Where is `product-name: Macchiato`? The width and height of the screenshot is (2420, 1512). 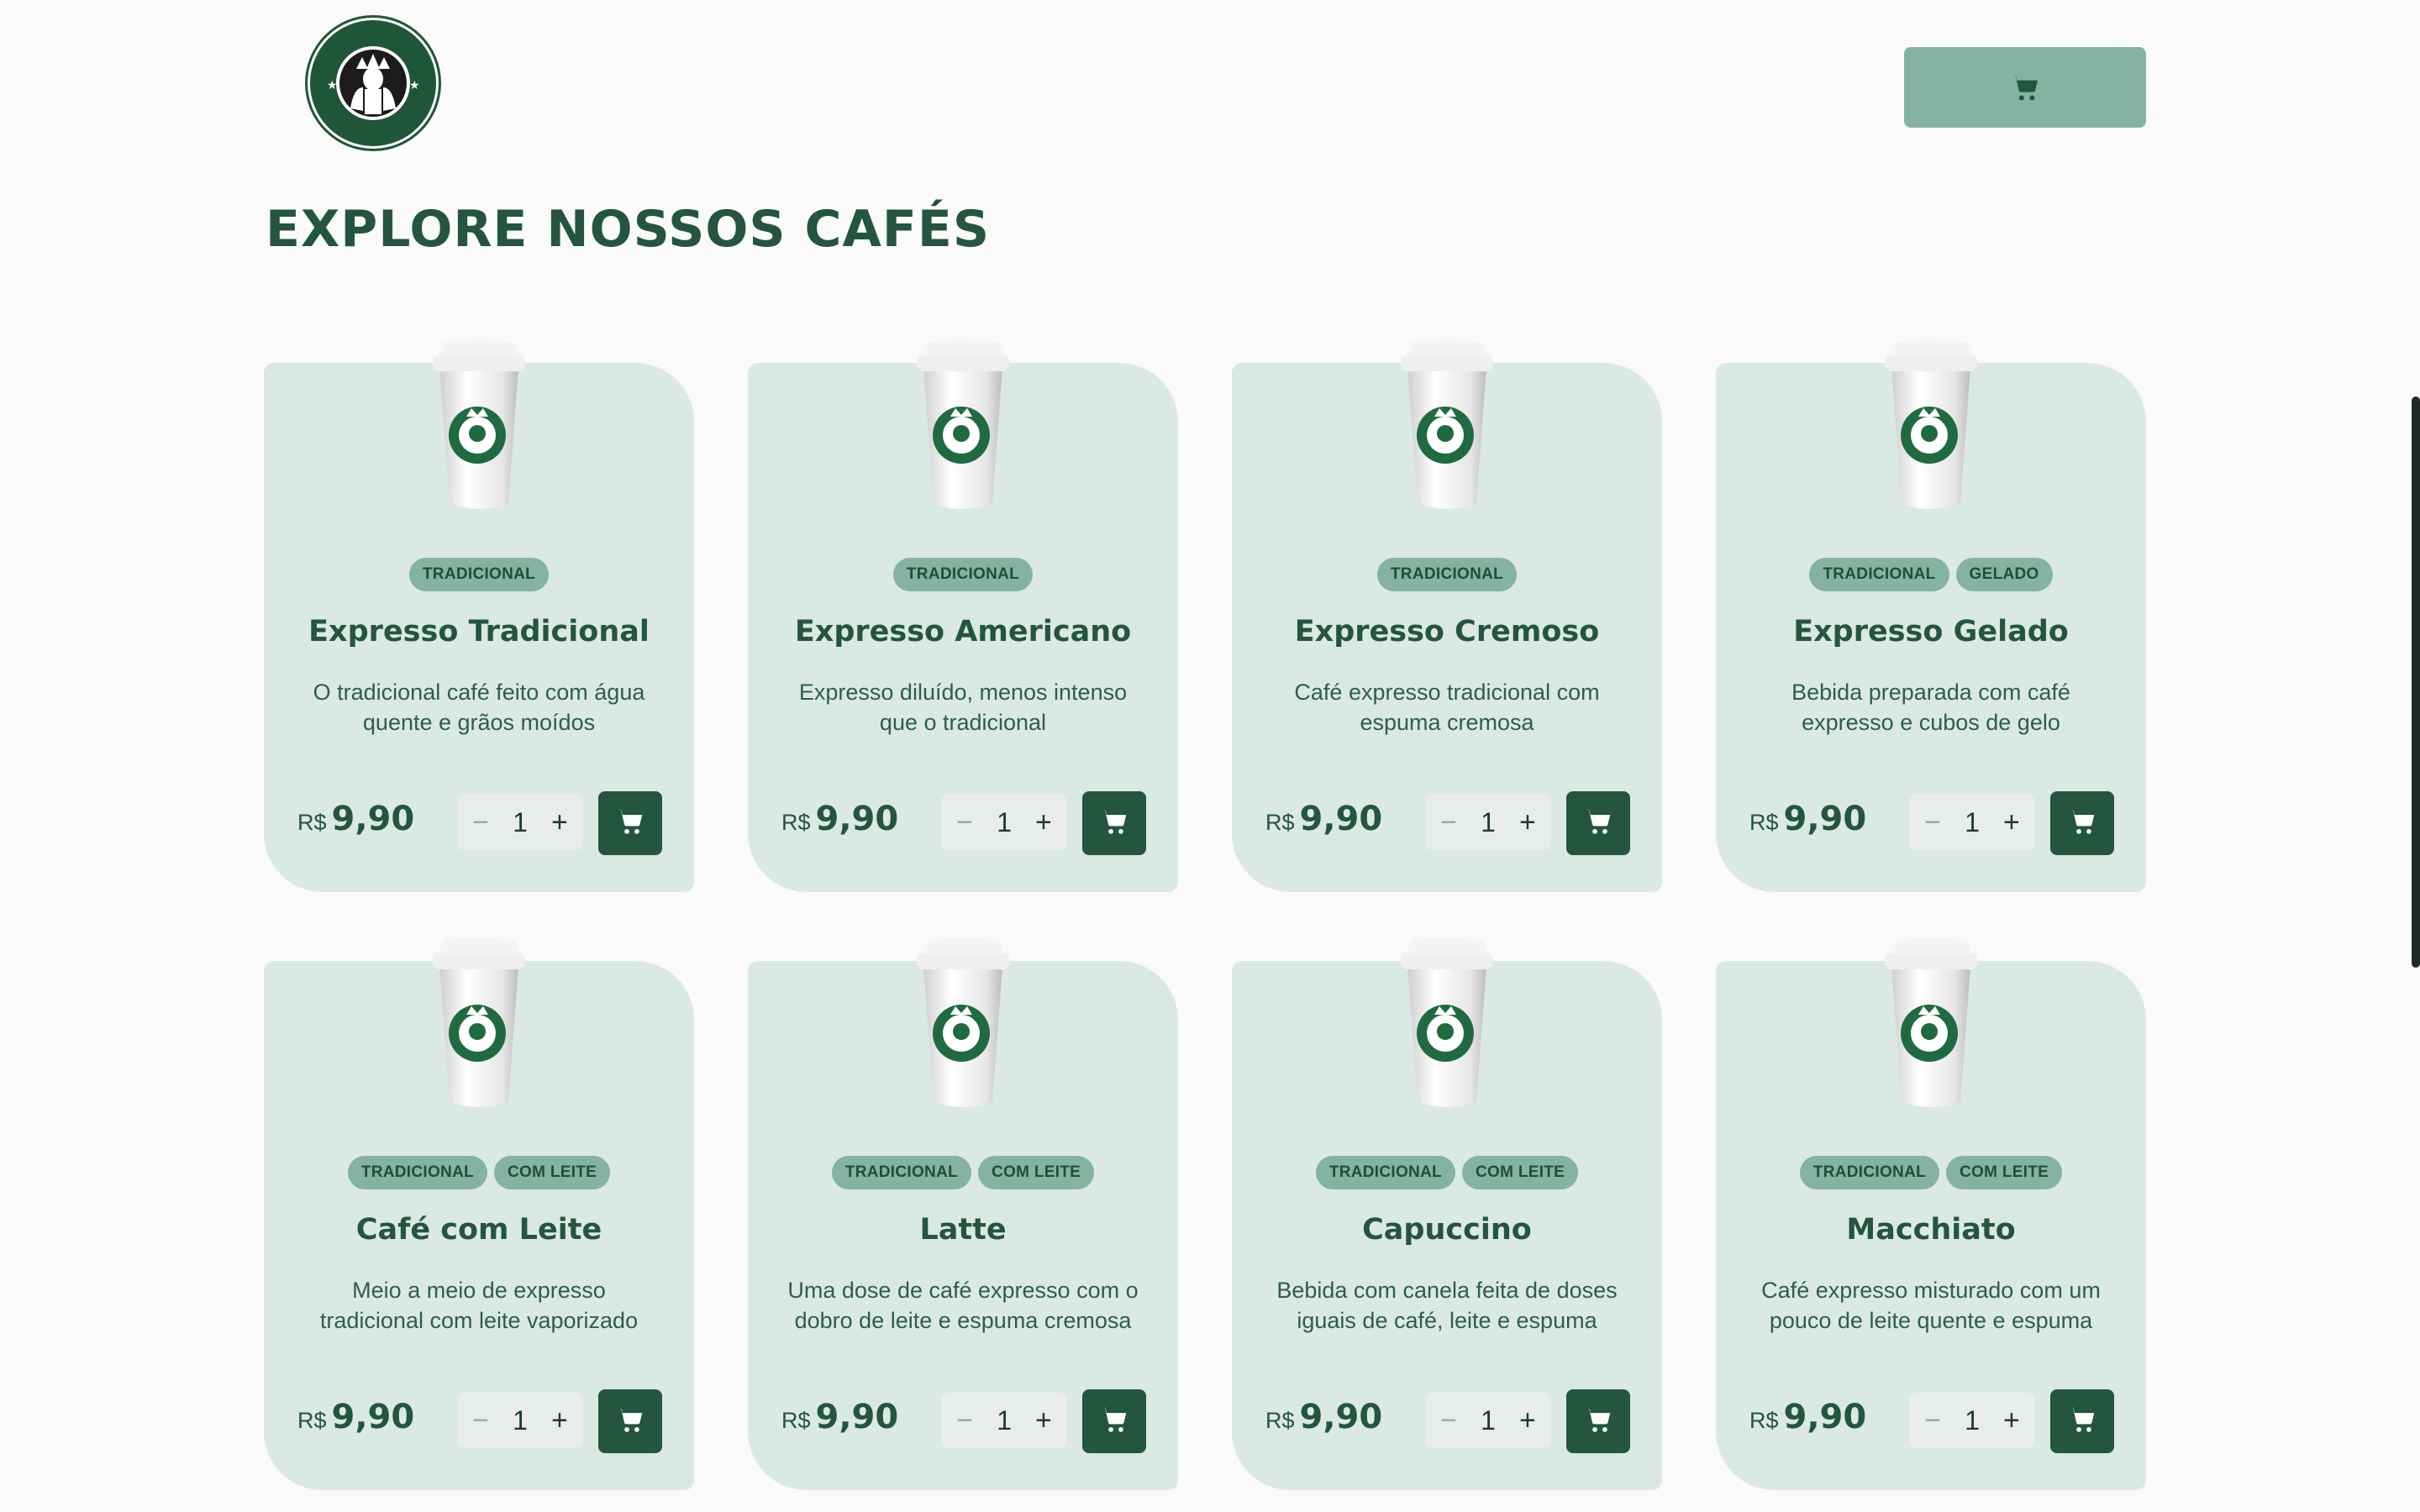 product-name: Macchiato is located at coordinates (1931, 1230).